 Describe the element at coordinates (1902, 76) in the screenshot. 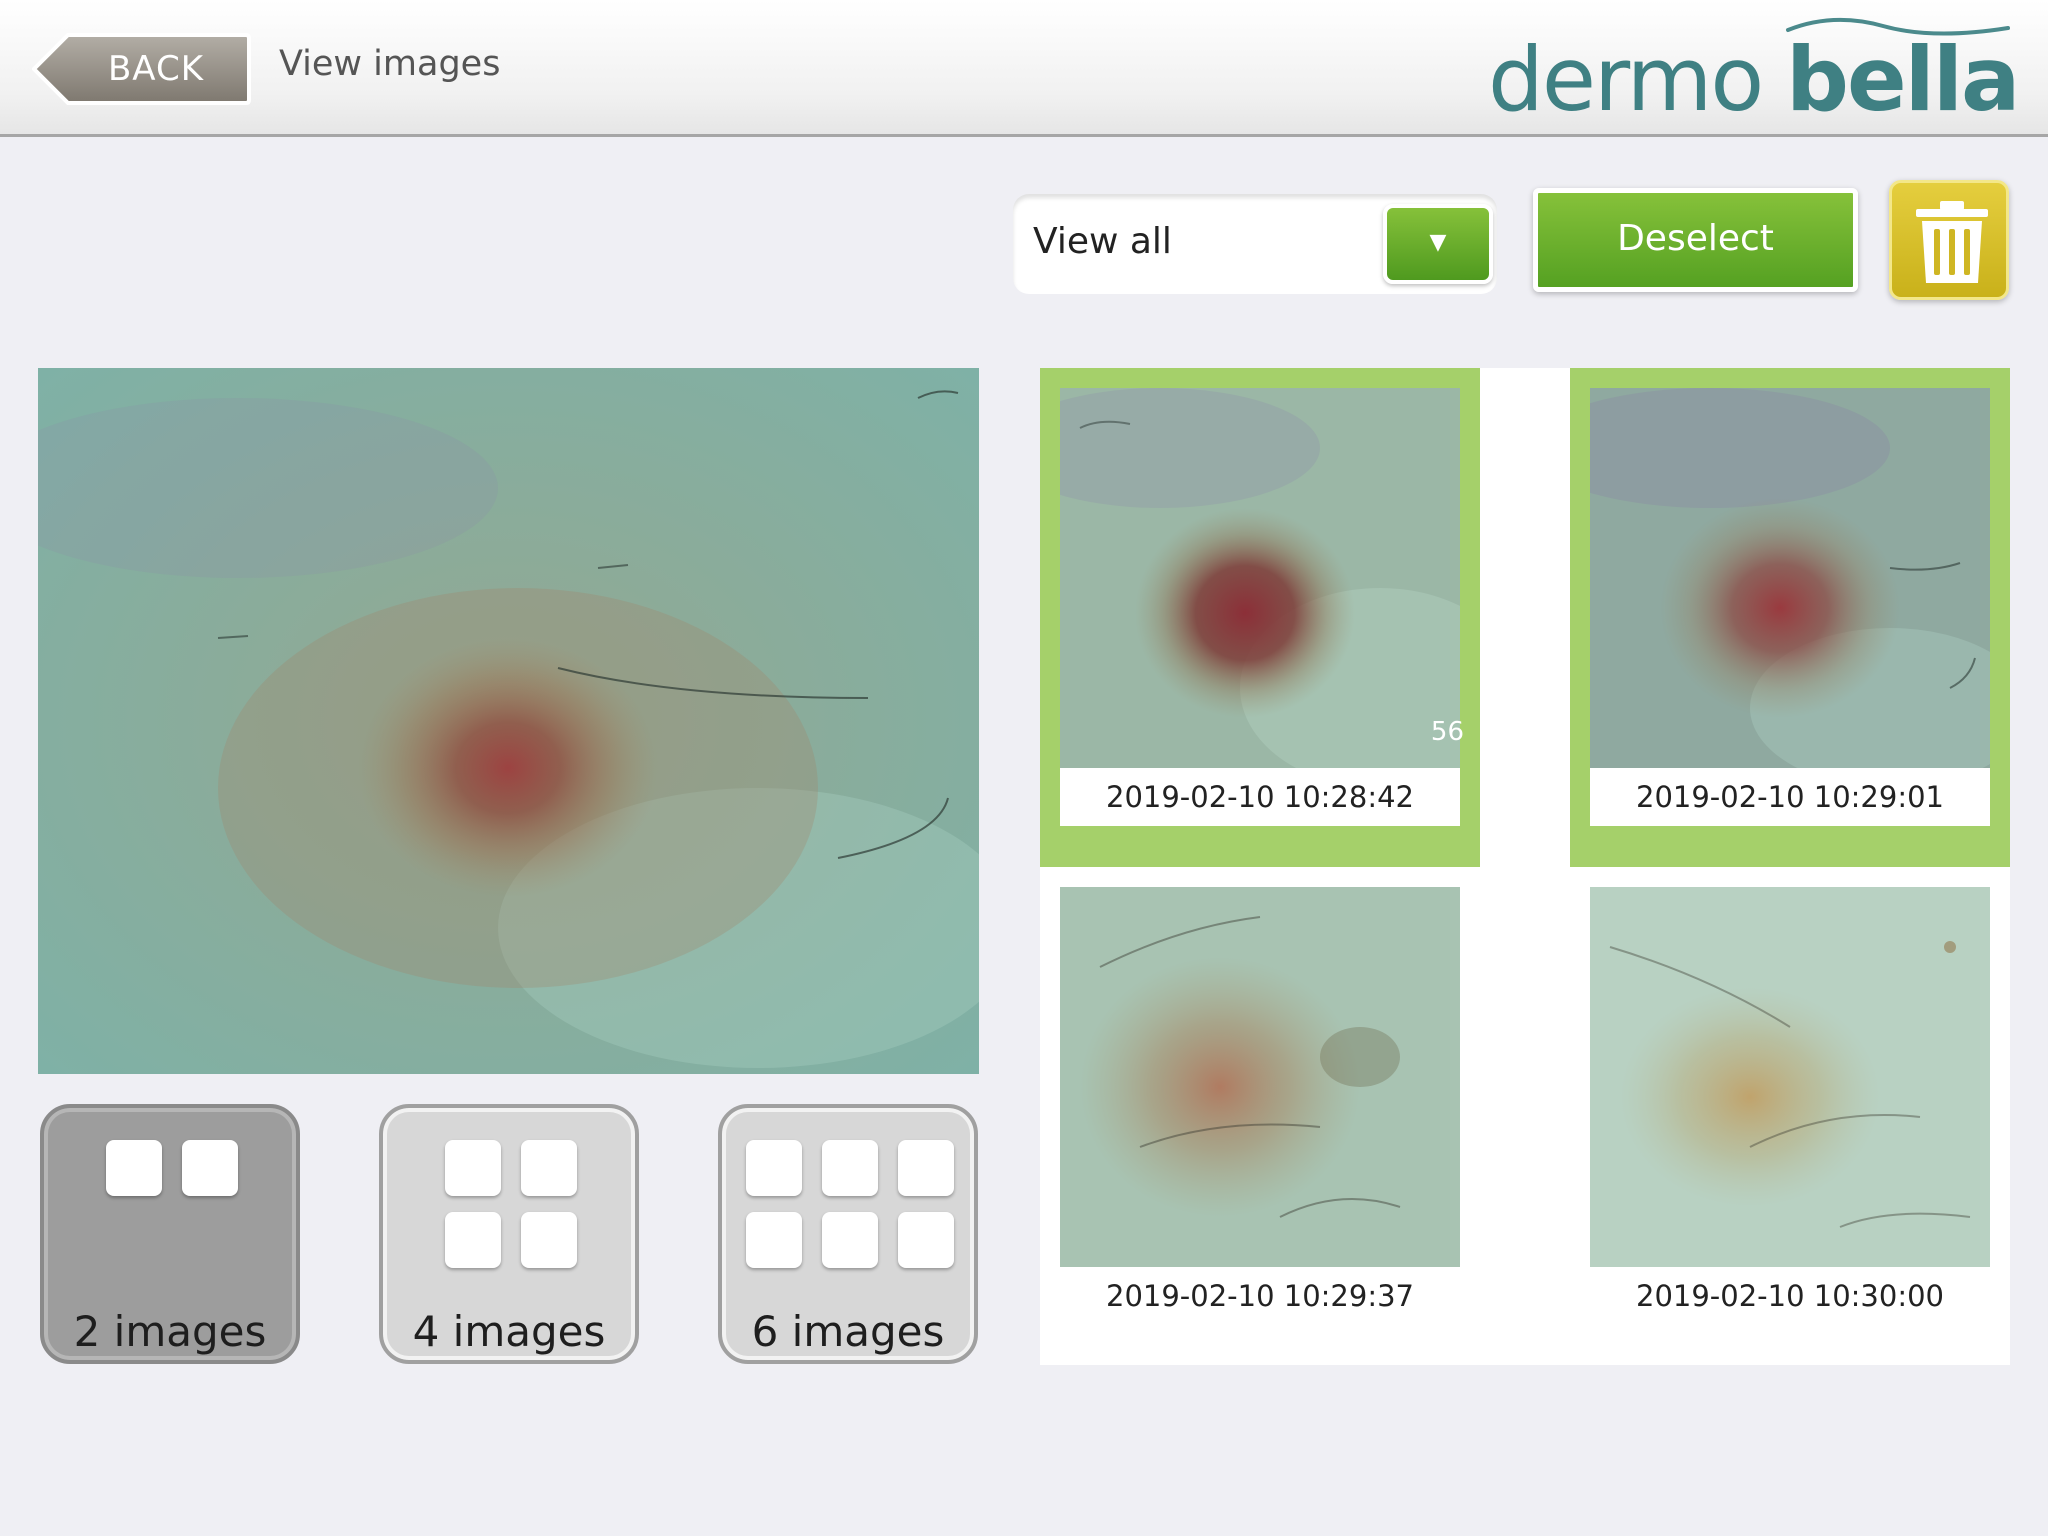

I see `logo-text-bella: bella` at that location.